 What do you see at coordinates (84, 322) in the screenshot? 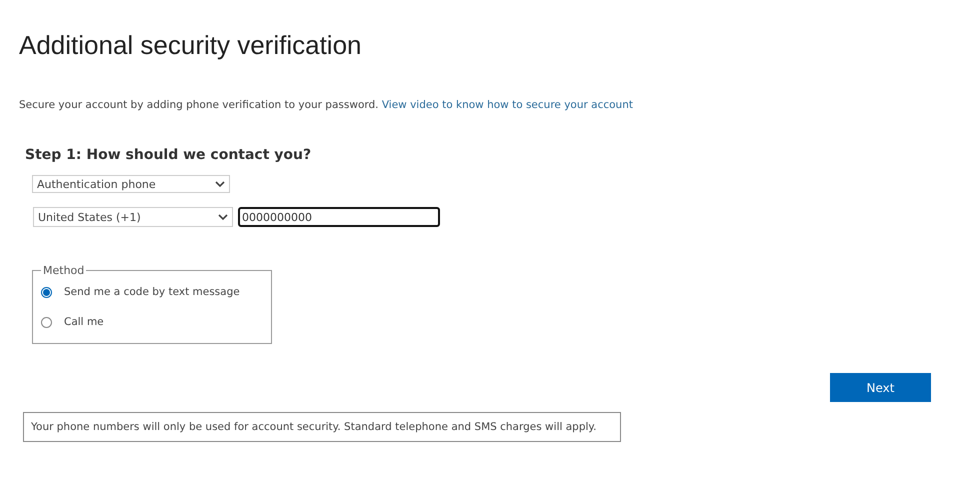
I see `radio-label: Call me` at bounding box center [84, 322].